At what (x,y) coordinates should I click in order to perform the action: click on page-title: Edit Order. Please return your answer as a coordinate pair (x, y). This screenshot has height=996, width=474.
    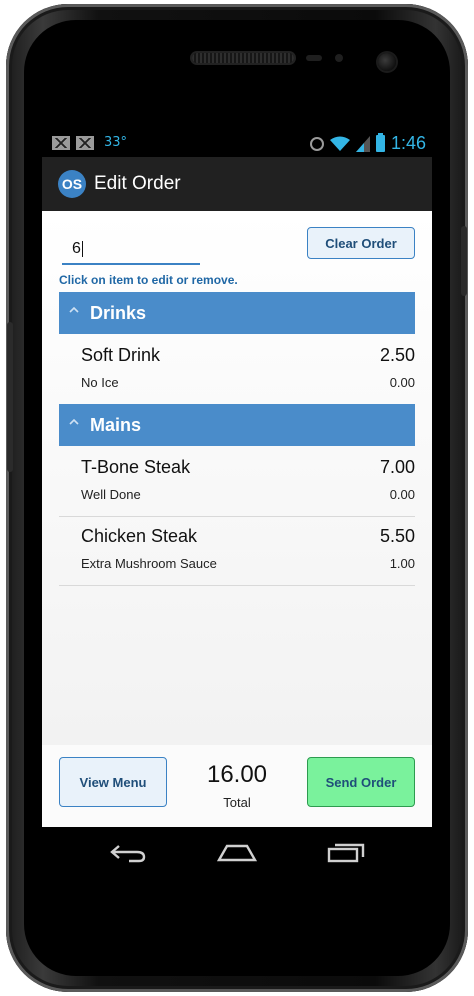
    Looking at the image, I should click on (137, 183).